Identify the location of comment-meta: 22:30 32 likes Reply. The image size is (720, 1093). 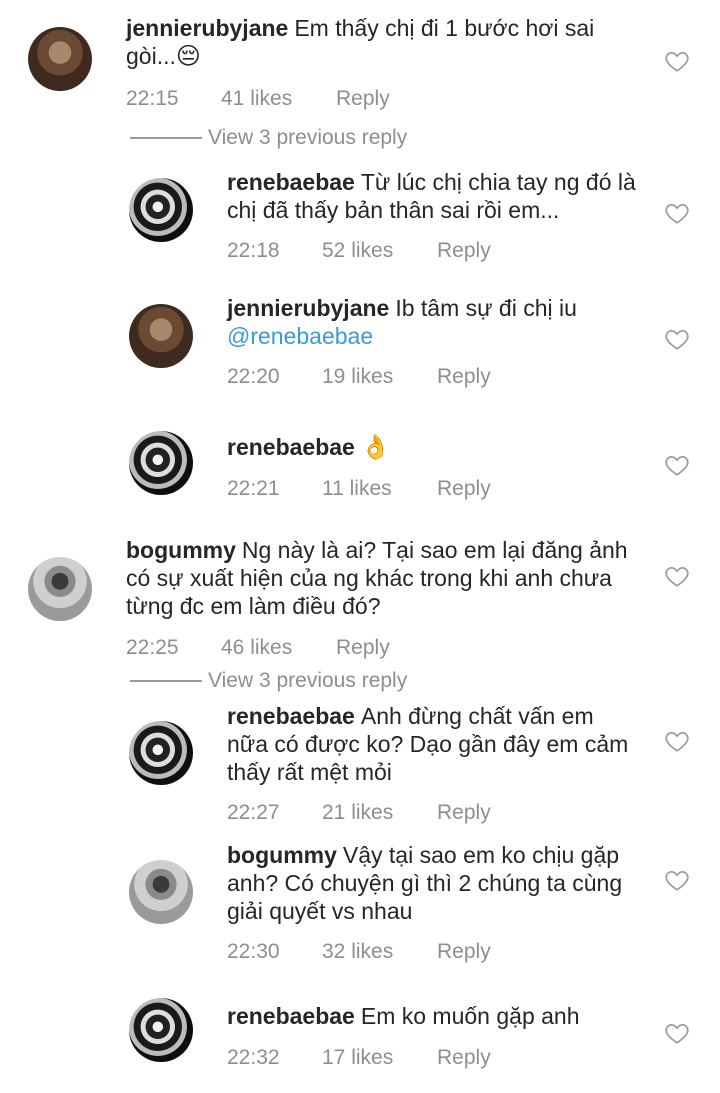
(359, 952).